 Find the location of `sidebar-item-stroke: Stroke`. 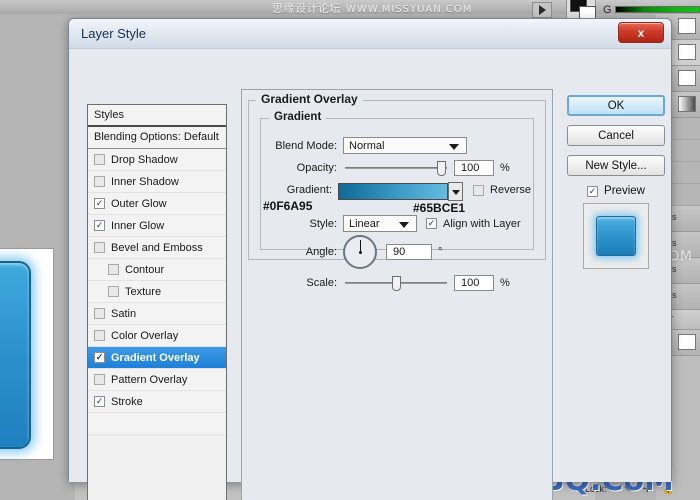

sidebar-item-stroke: Stroke is located at coordinates (157, 402).